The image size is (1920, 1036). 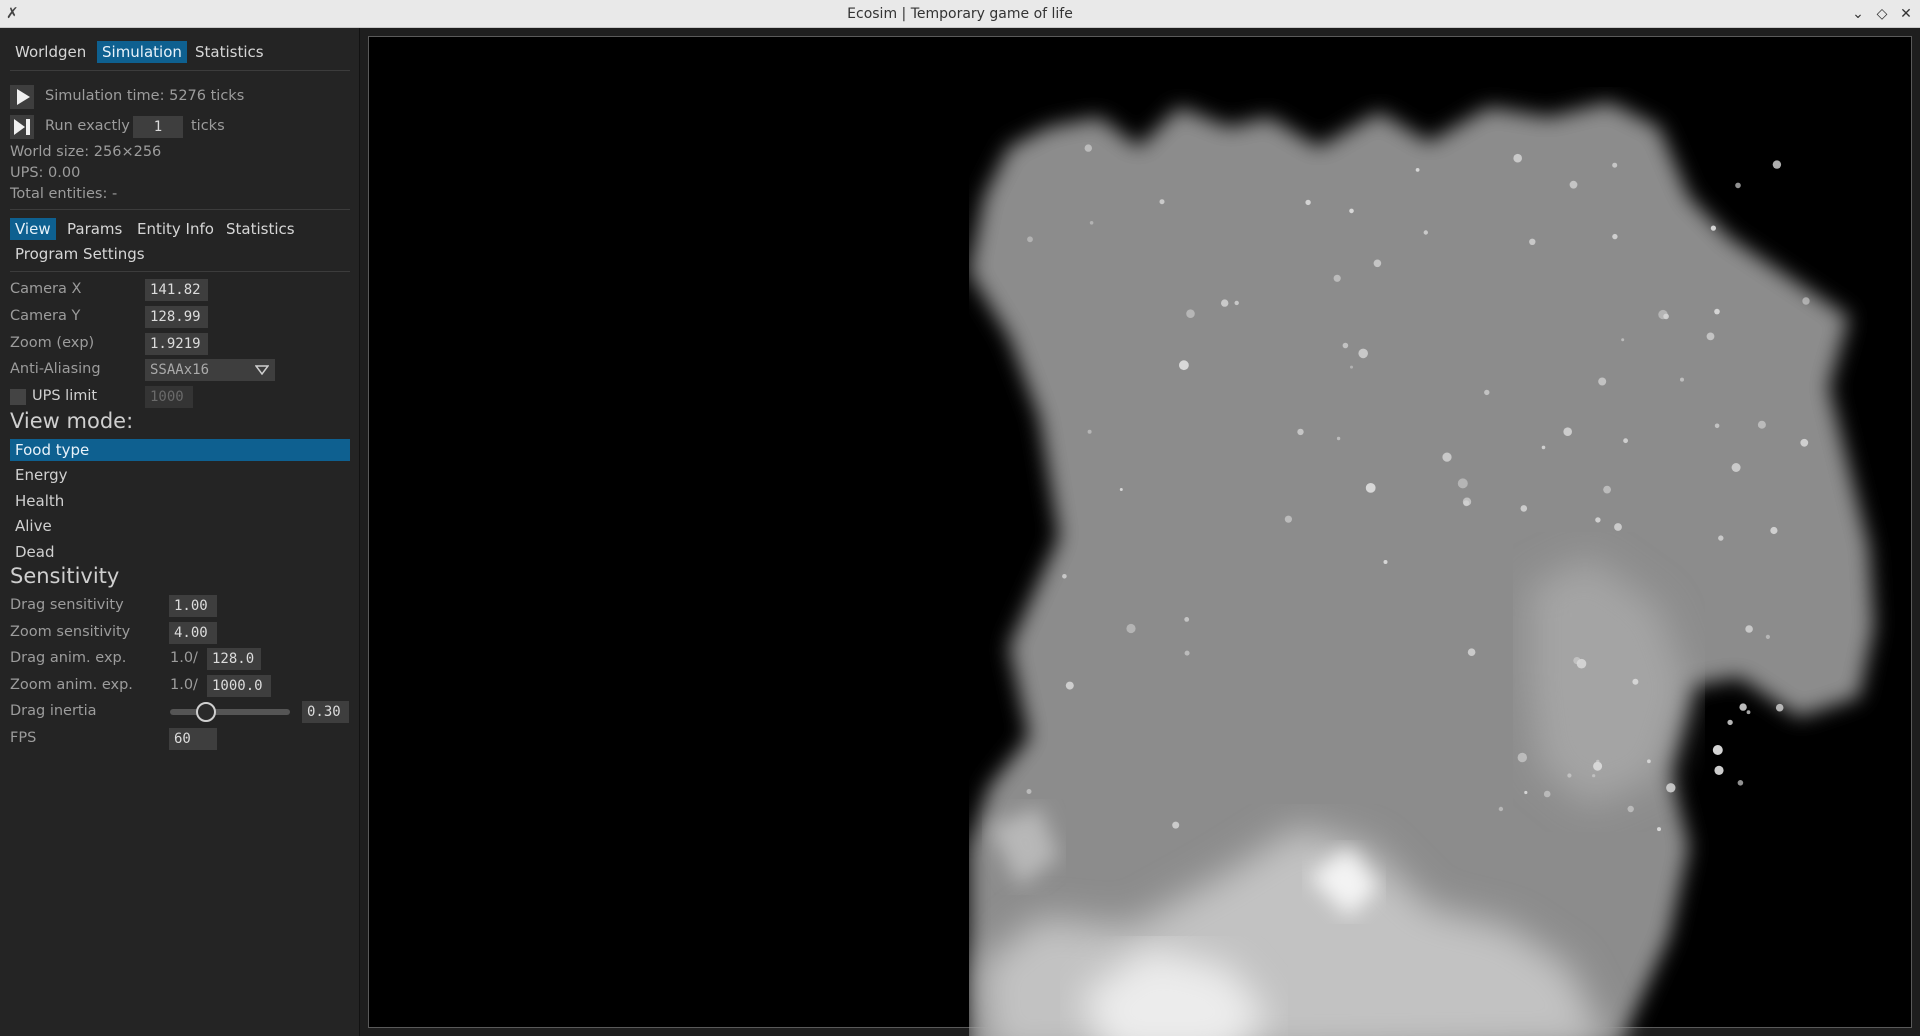 I want to click on tab-statistics: Statistics, so click(x=229, y=52).